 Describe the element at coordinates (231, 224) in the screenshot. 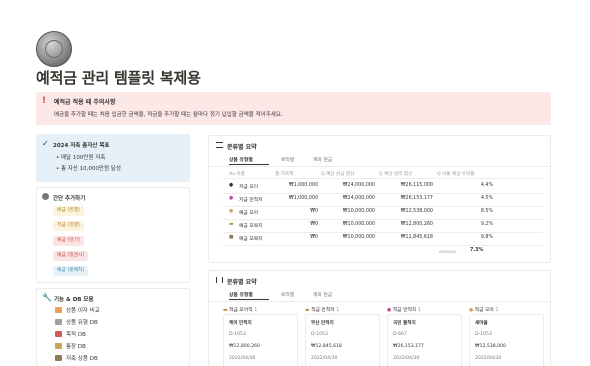

I see `bill-icon: ▬` at that location.